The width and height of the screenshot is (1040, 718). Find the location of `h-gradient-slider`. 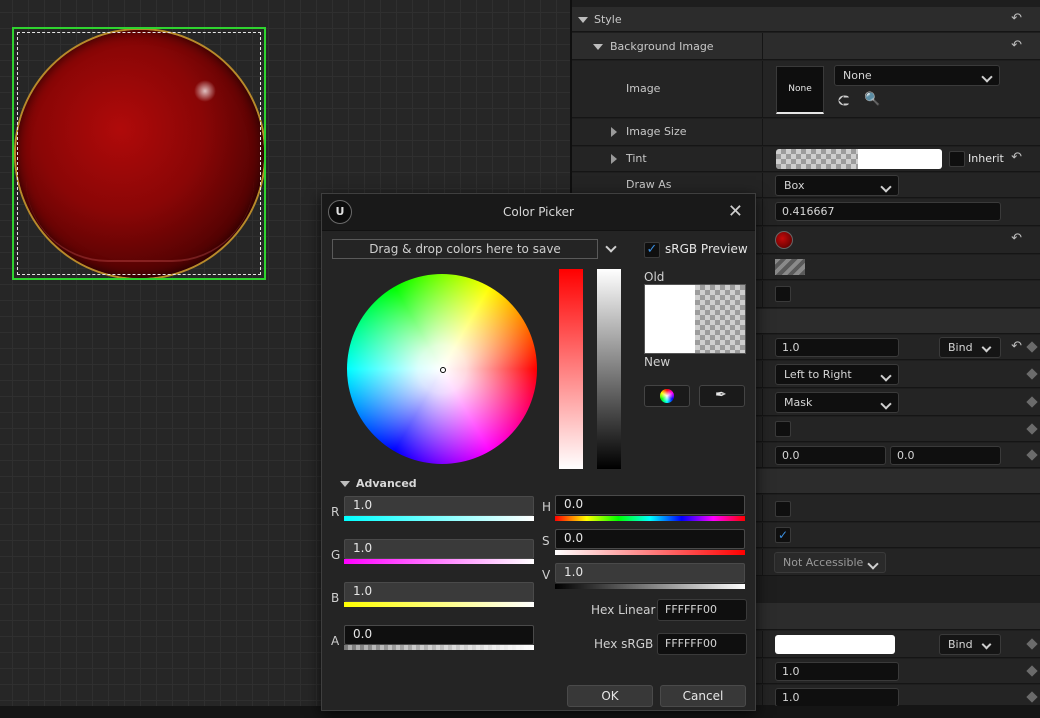

h-gradient-slider is located at coordinates (650, 518).